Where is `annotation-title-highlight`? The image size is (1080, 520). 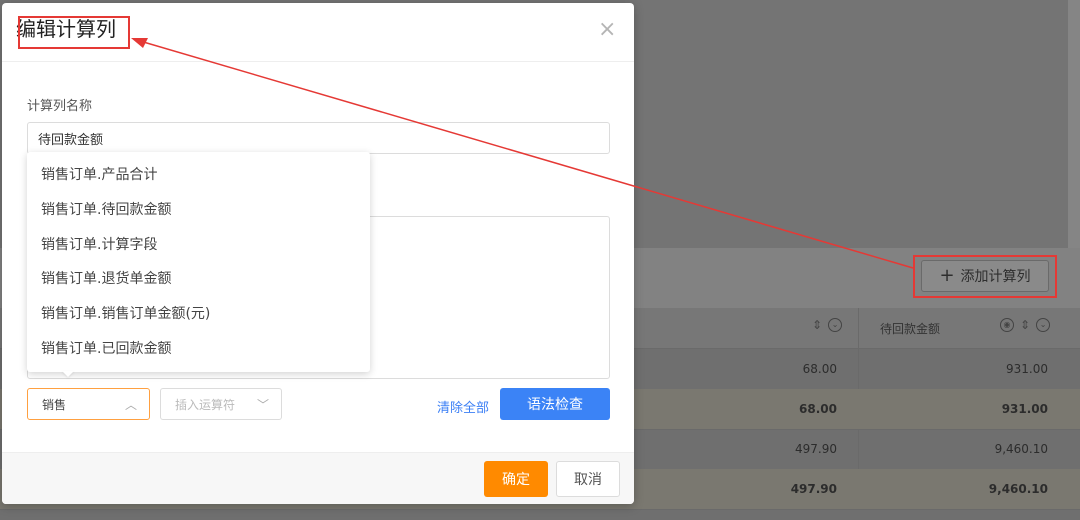 annotation-title-highlight is located at coordinates (74, 32).